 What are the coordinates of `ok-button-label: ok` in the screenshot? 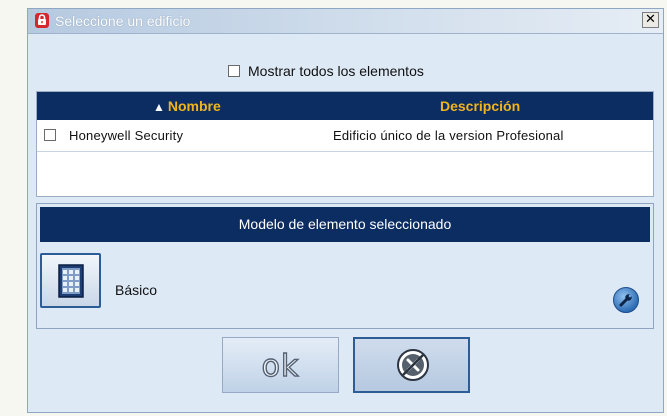 It's located at (280, 366).